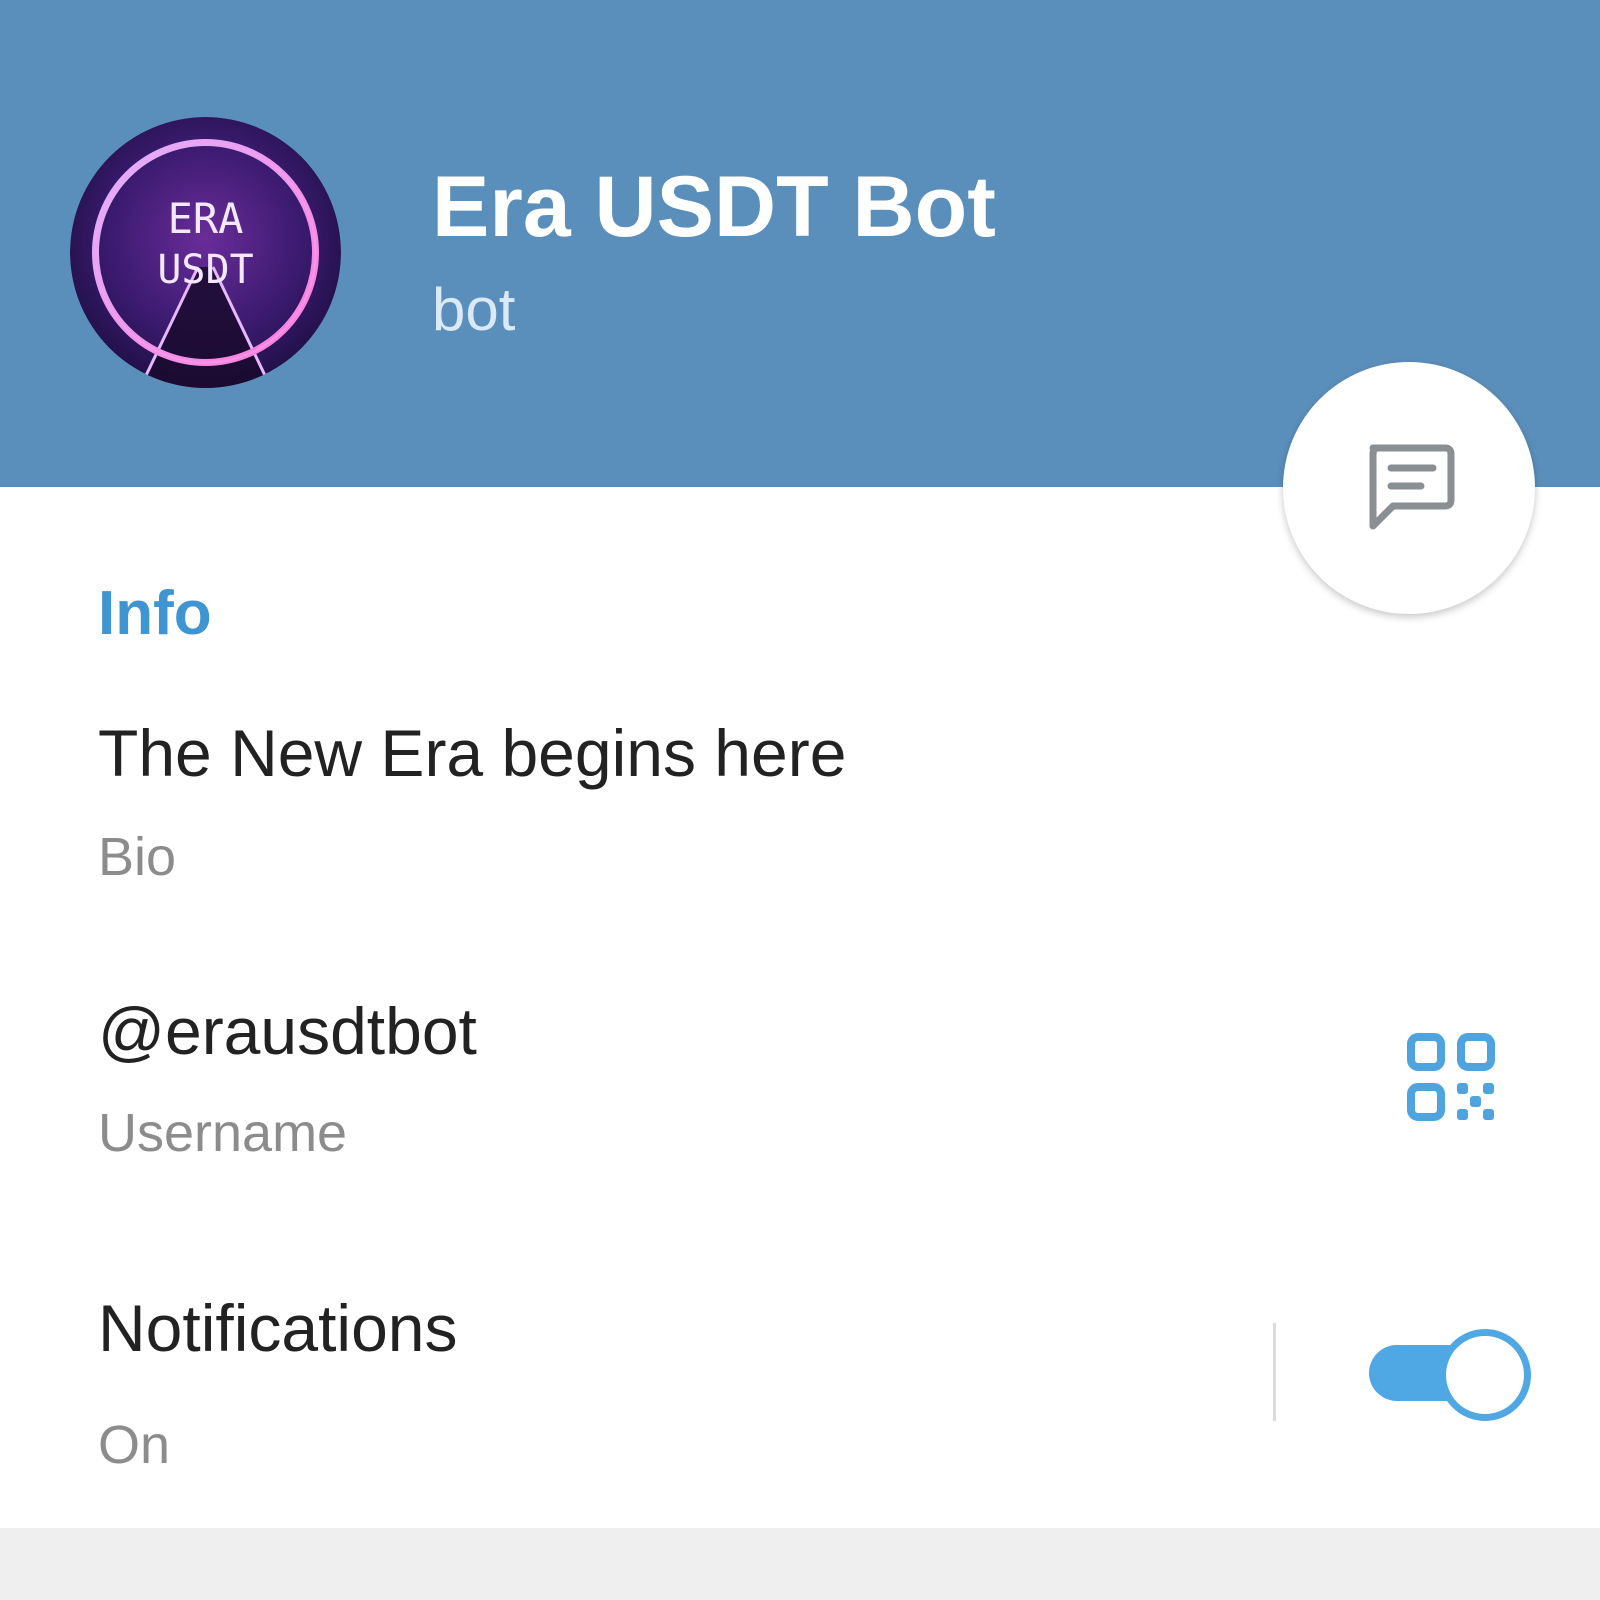 The height and width of the screenshot is (1600, 1600). What do you see at coordinates (206, 218) in the screenshot?
I see `svg-text: ERA` at bounding box center [206, 218].